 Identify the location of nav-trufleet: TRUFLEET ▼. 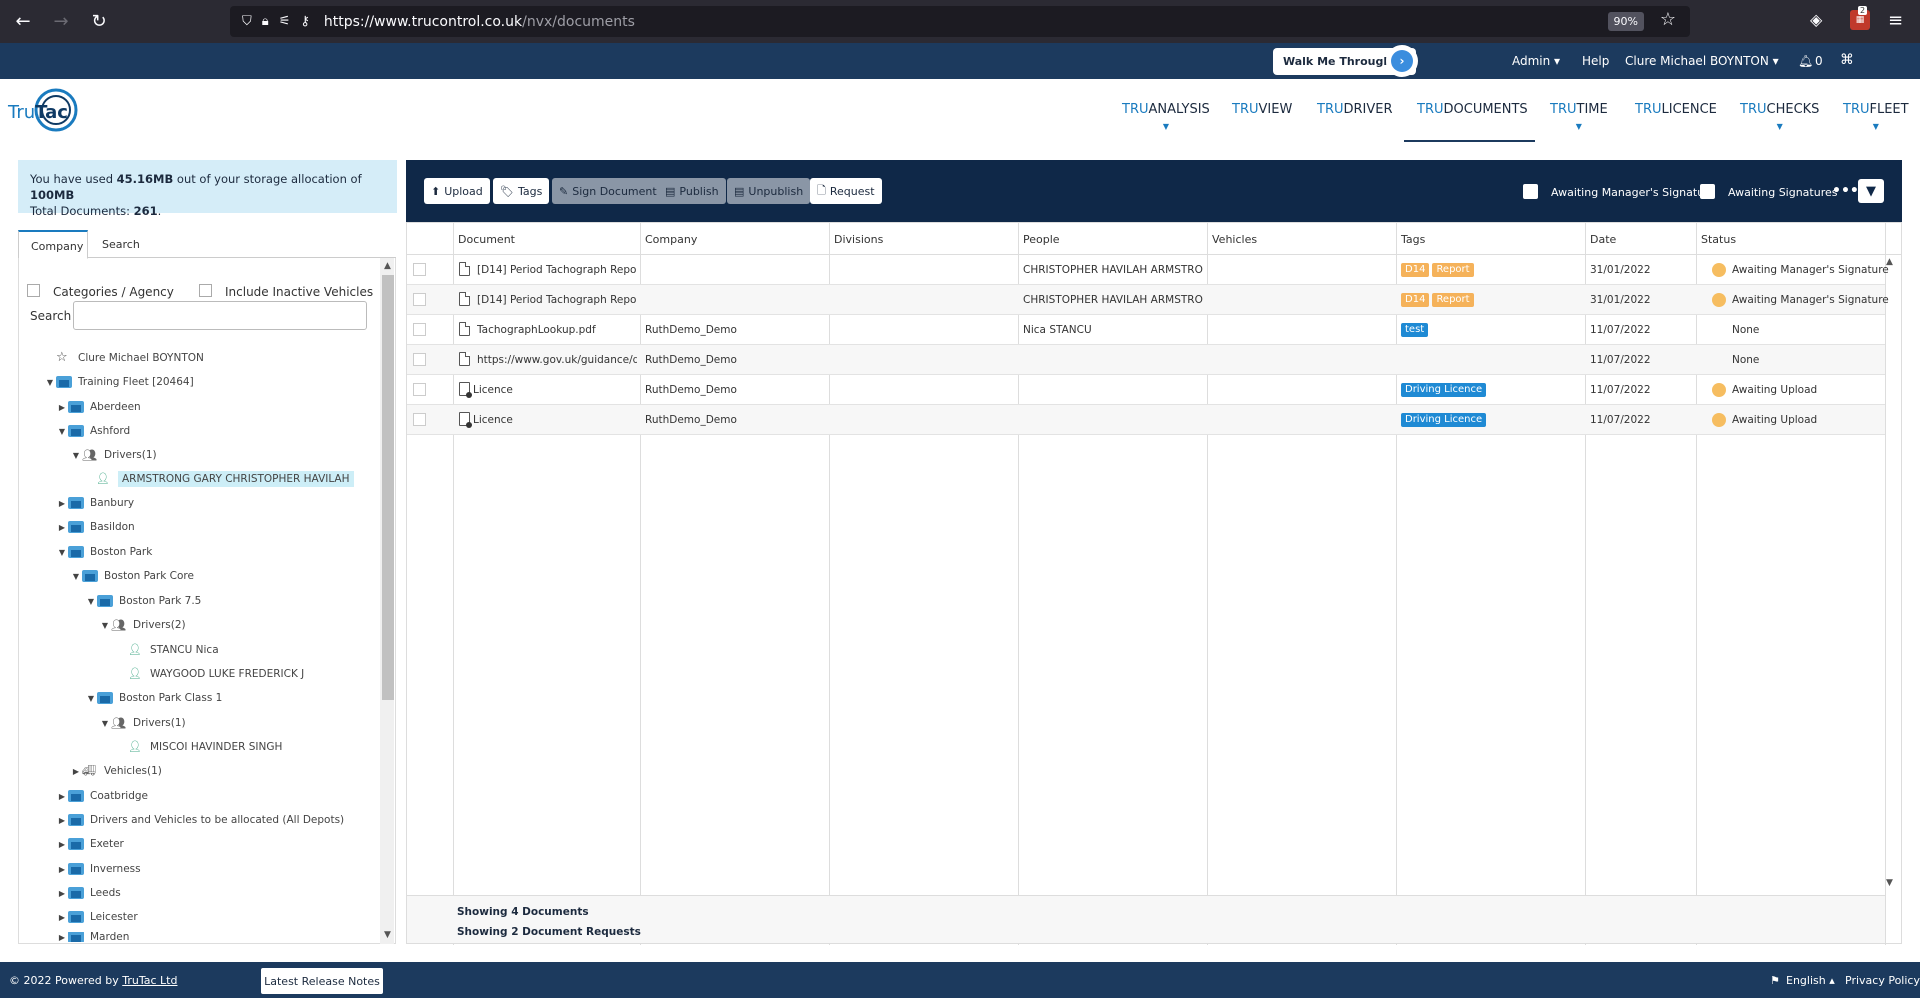
(1876, 116).